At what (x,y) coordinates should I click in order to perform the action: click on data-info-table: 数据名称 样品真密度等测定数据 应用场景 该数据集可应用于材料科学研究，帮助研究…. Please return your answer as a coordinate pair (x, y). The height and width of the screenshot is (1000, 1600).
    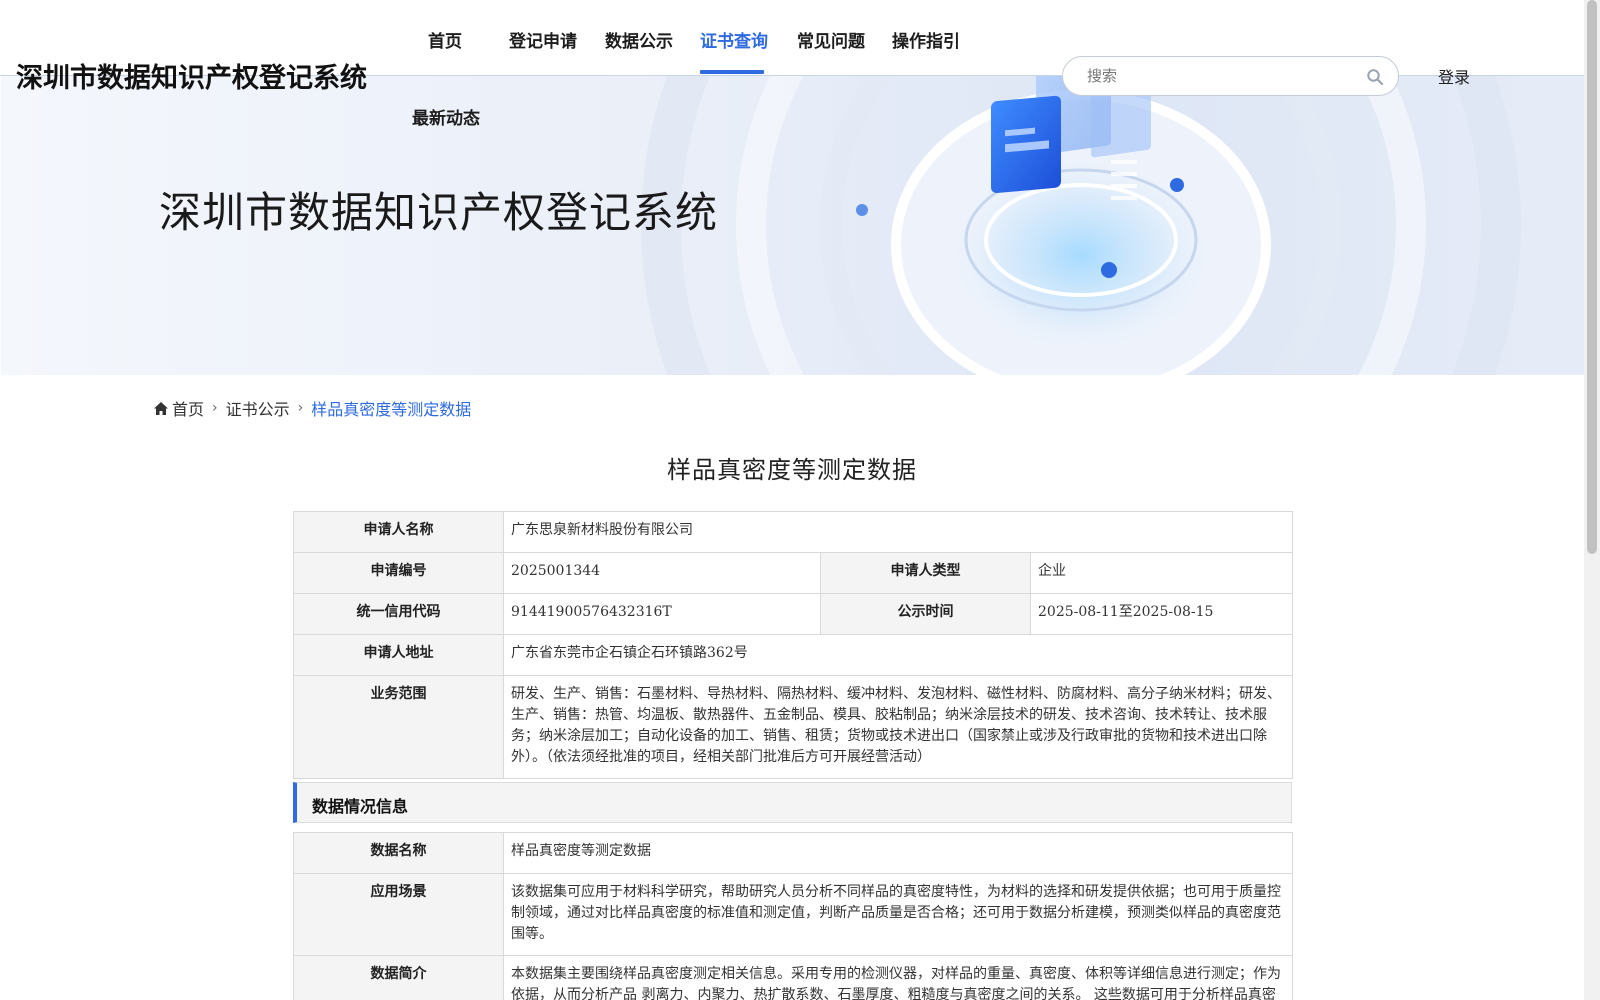
    Looking at the image, I should click on (793, 916).